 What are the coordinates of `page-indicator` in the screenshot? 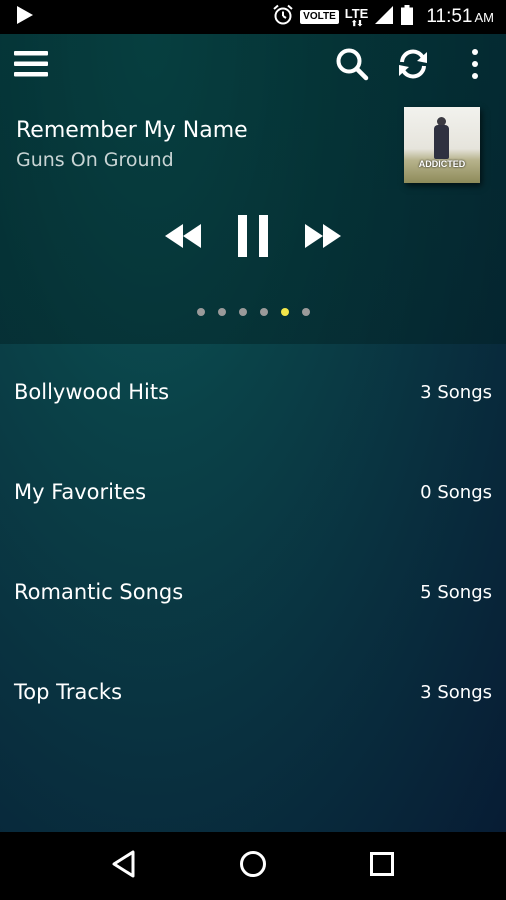 It's located at (253, 312).